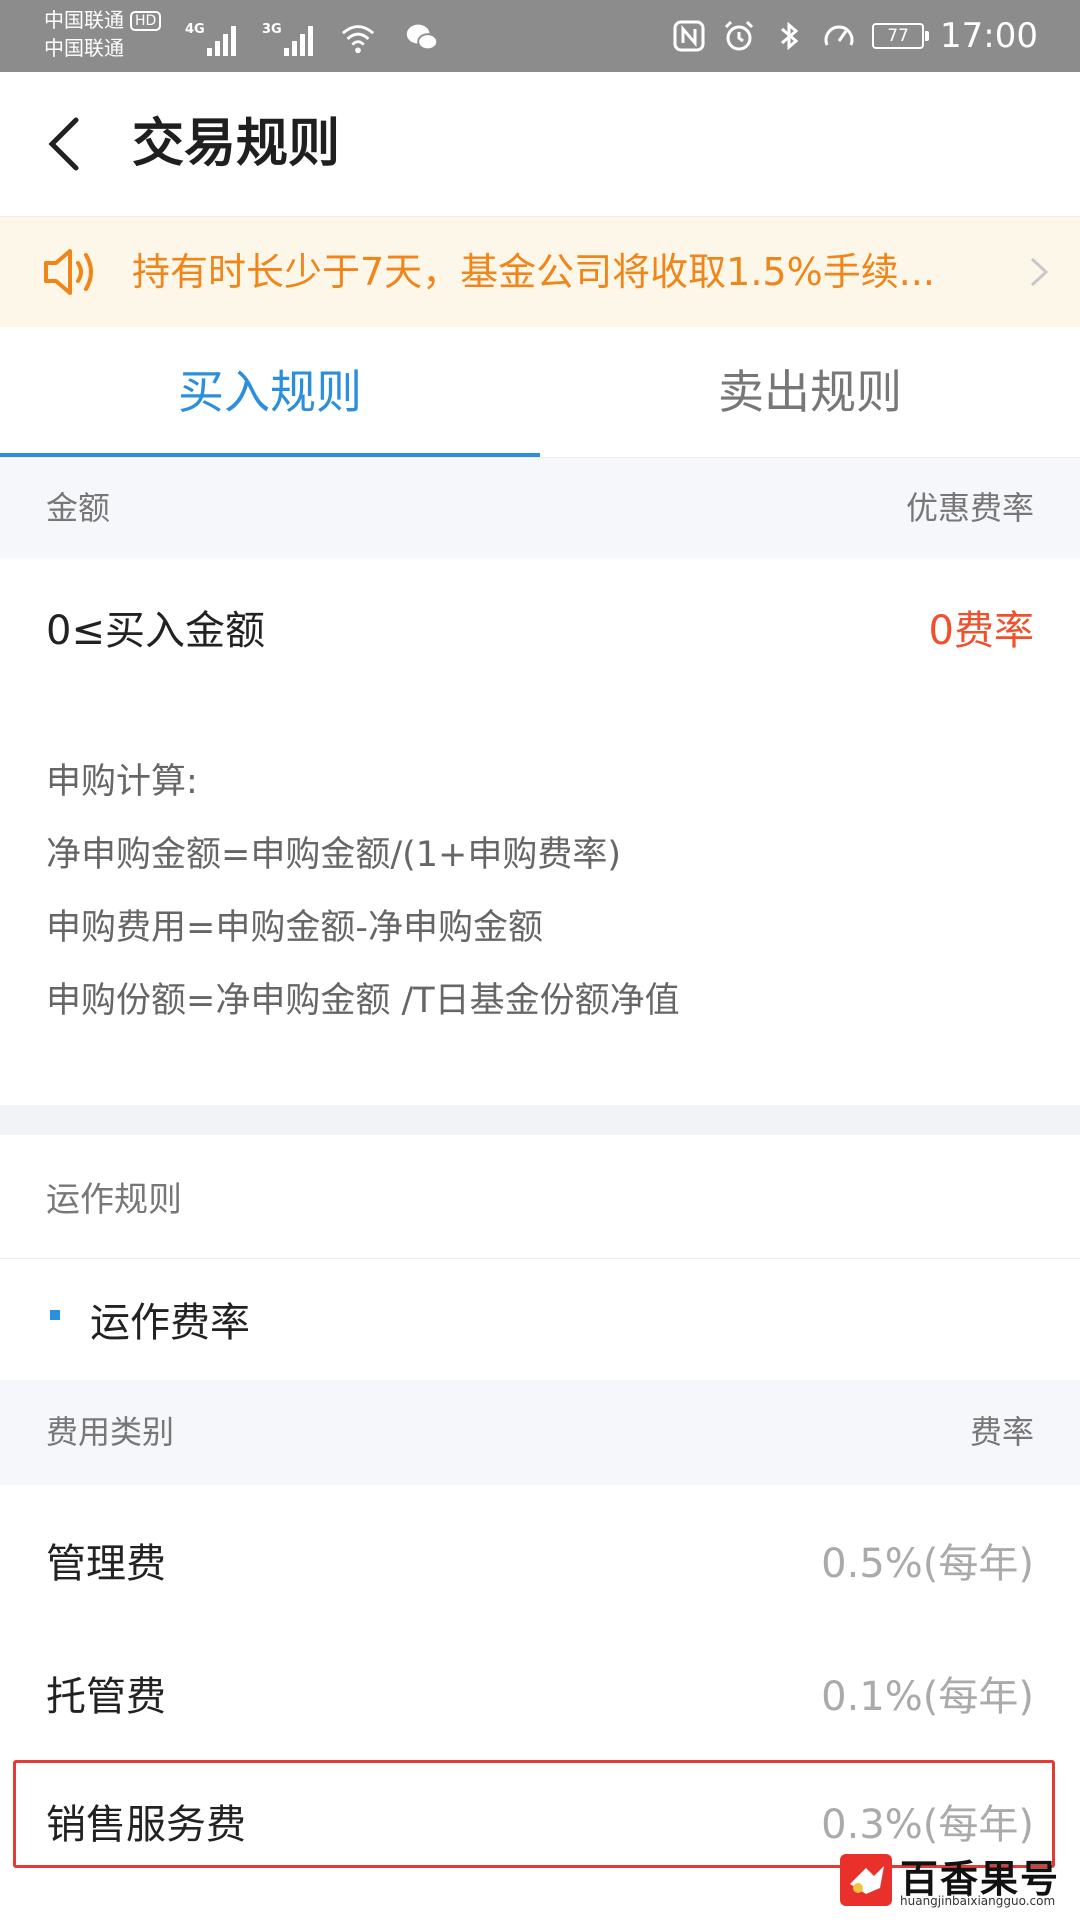  Describe the element at coordinates (270, 392) in the screenshot. I see `tab-buy-rules: 买入规则` at that location.